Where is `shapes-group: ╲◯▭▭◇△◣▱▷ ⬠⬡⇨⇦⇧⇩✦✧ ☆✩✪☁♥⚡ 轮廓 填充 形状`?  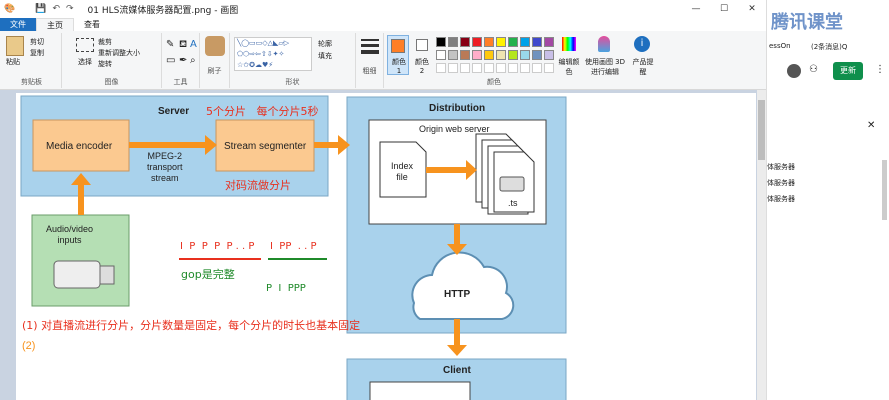
shapes-group: ╲◯▭▭◇△◣▱▷ ⬠⬡⇨⇦⇧⇩✦✧ ☆✩✪☁♥⚡ 轮廓 填充 形状 is located at coordinates (293, 60).